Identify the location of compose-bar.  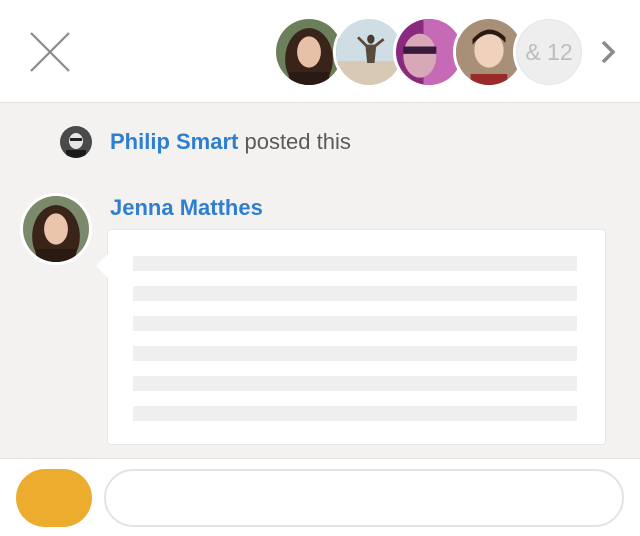
(320, 497).